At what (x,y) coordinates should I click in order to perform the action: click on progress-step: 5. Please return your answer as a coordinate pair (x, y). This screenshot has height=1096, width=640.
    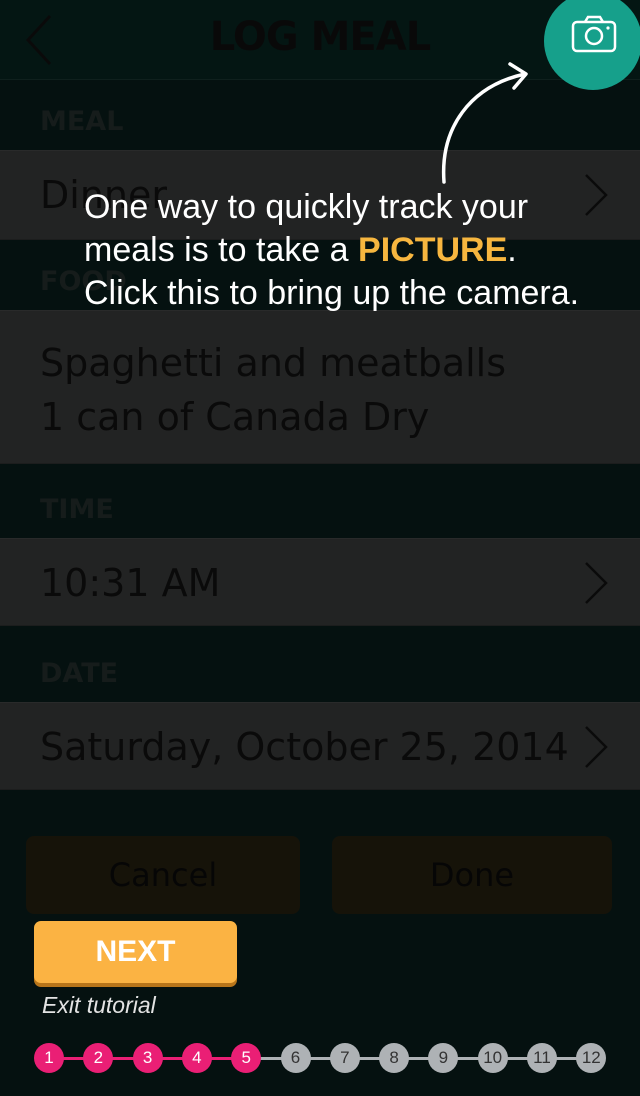
    Looking at the image, I should click on (246, 1058).